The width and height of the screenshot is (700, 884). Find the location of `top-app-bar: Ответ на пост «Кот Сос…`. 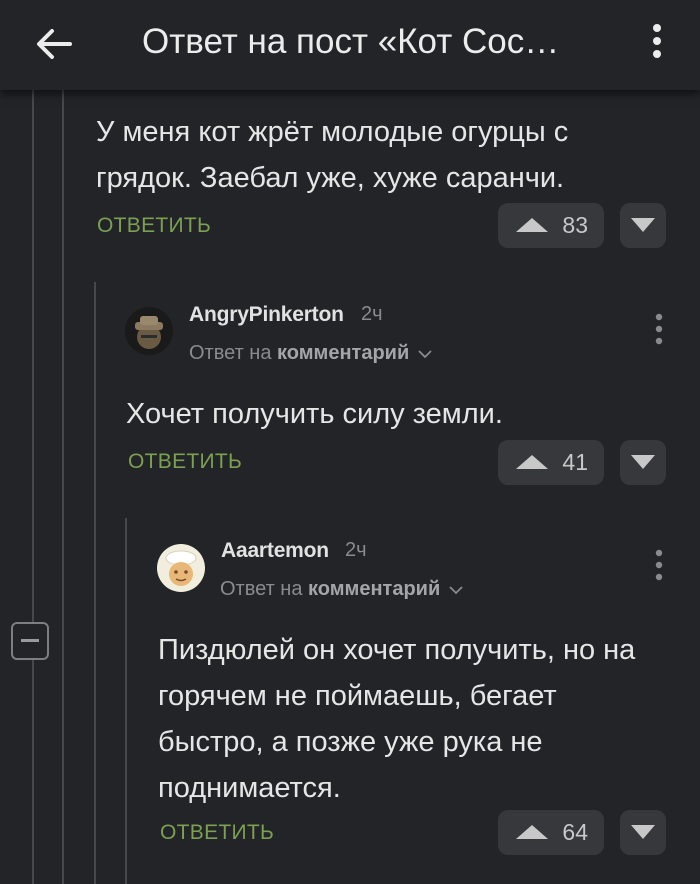

top-app-bar: Ответ на пост «Кот Сос… is located at coordinates (350, 45).